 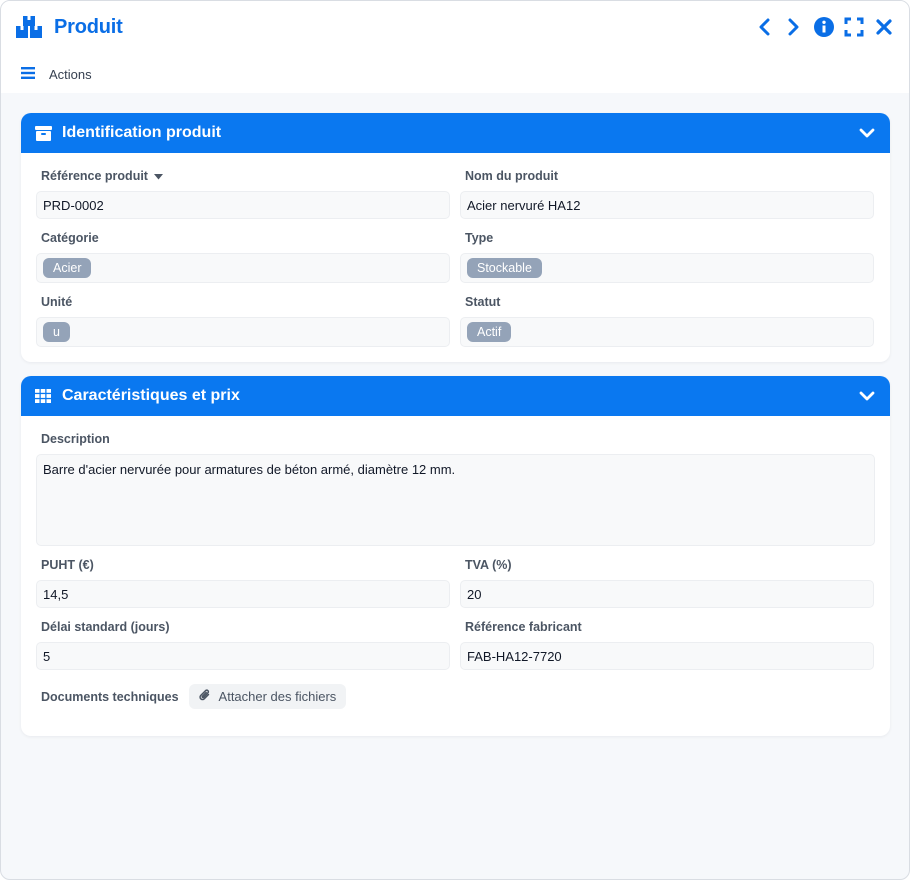 I want to click on type-tag: Stockable, so click(x=504, y=268).